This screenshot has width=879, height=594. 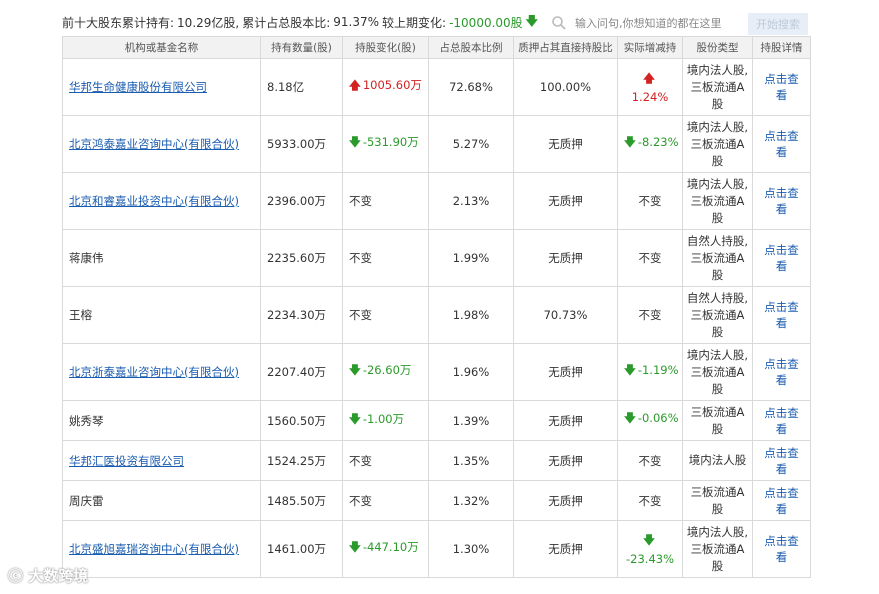 What do you see at coordinates (301, 144) in the screenshot?
I see `holding-cell: 5933.00万` at bounding box center [301, 144].